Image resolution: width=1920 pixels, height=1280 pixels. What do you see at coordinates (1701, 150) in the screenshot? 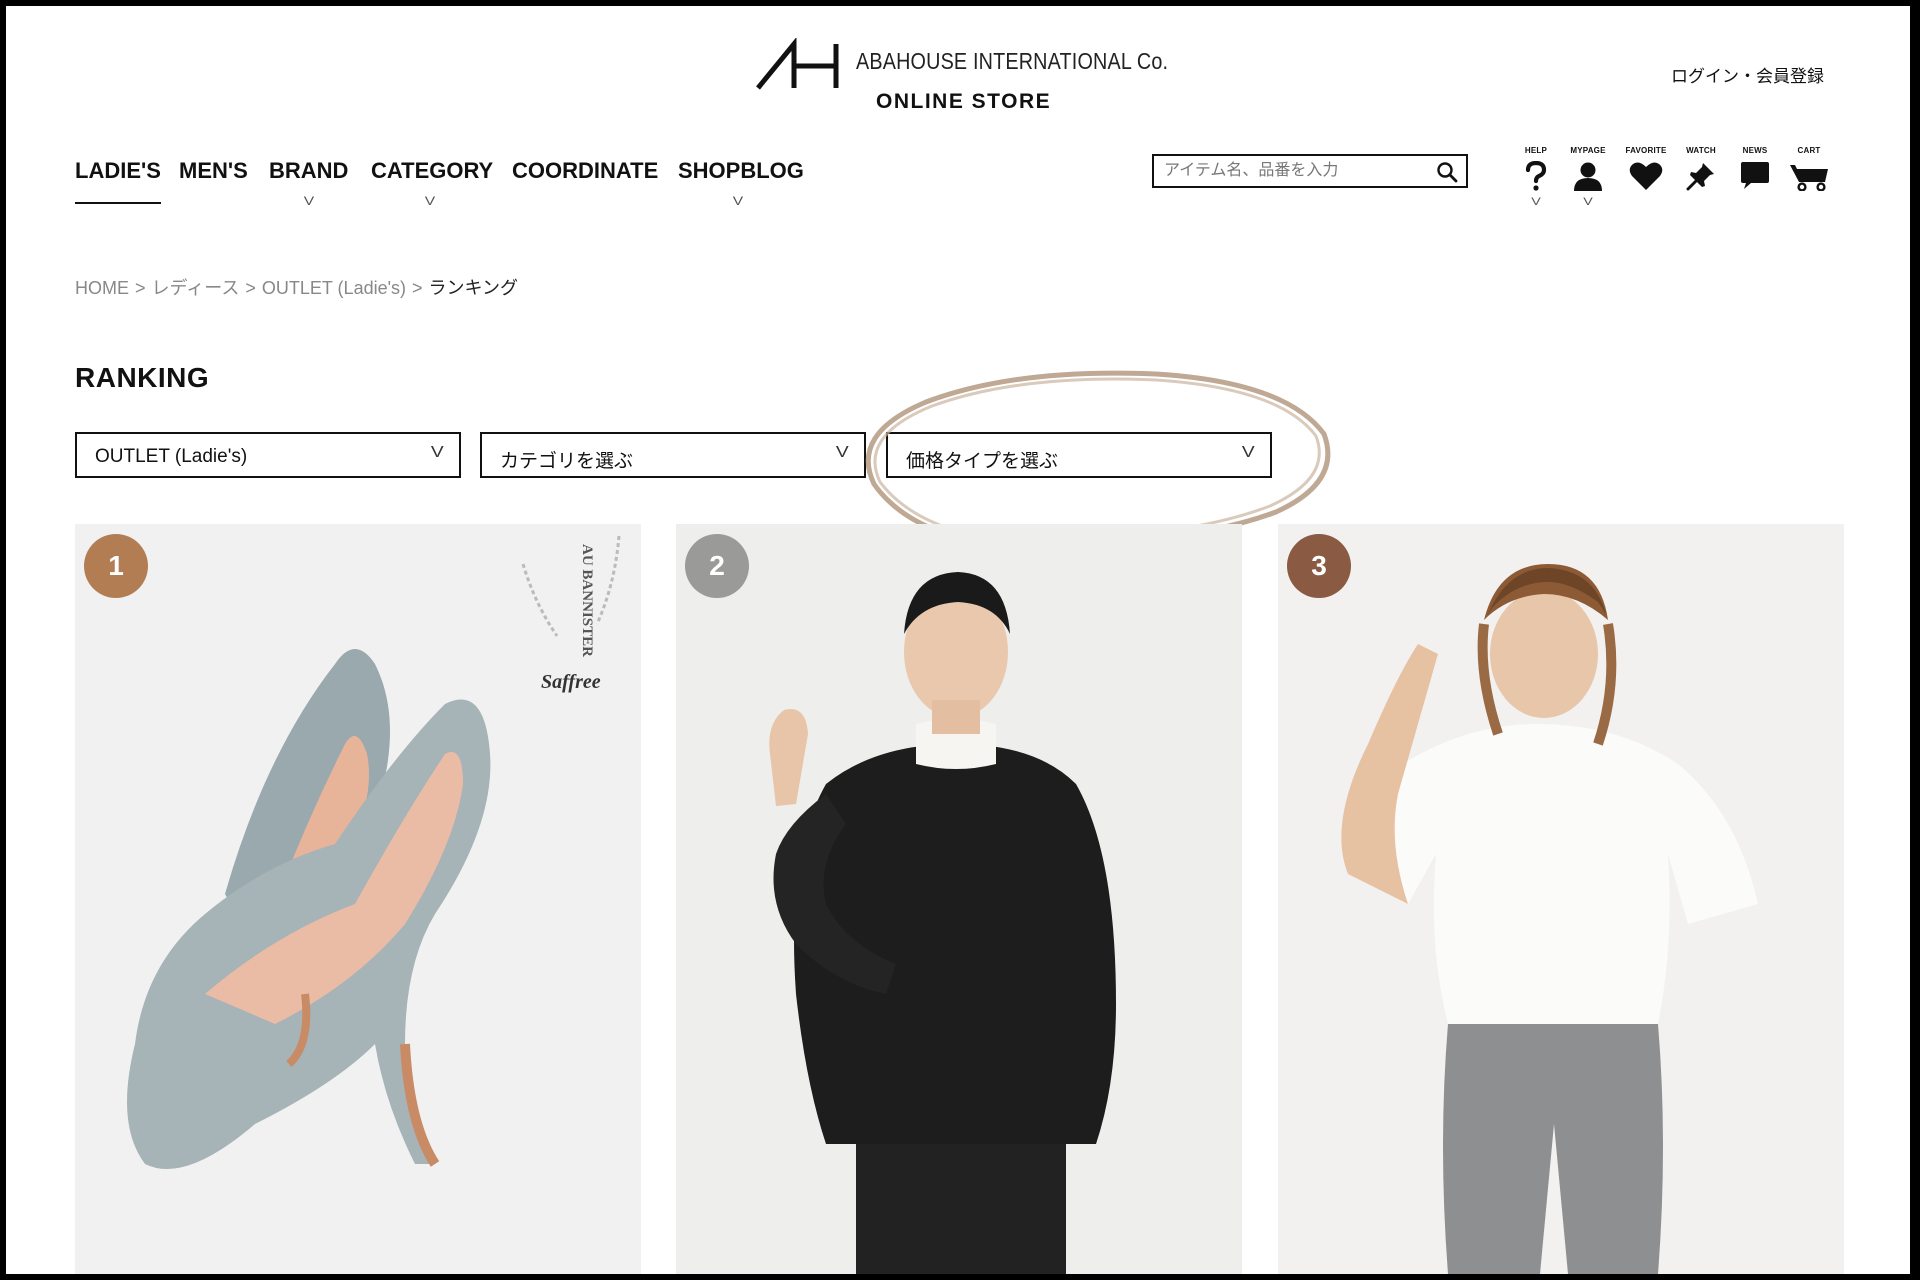
I see `watch-label: WATCH` at bounding box center [1701, 150].